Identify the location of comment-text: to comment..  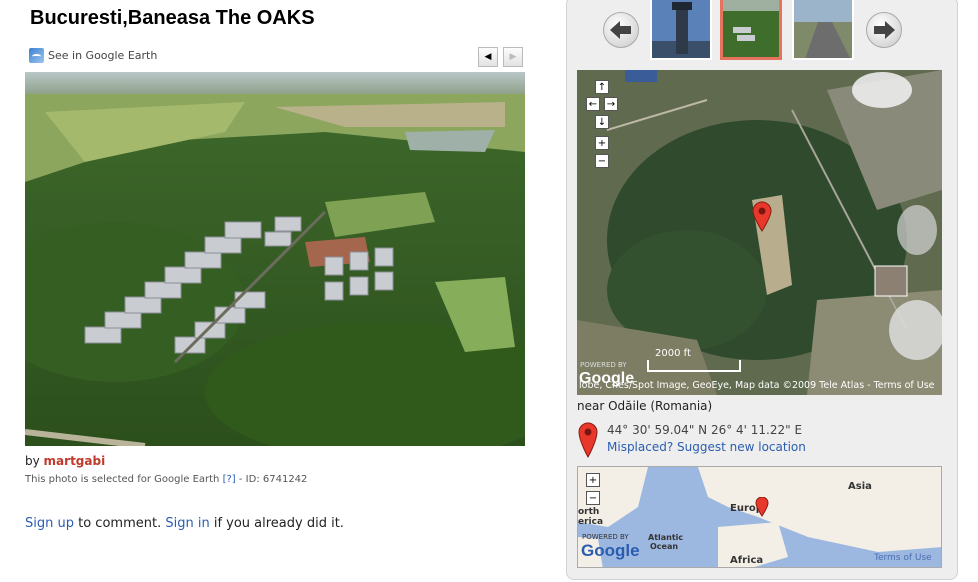
(120, 523).